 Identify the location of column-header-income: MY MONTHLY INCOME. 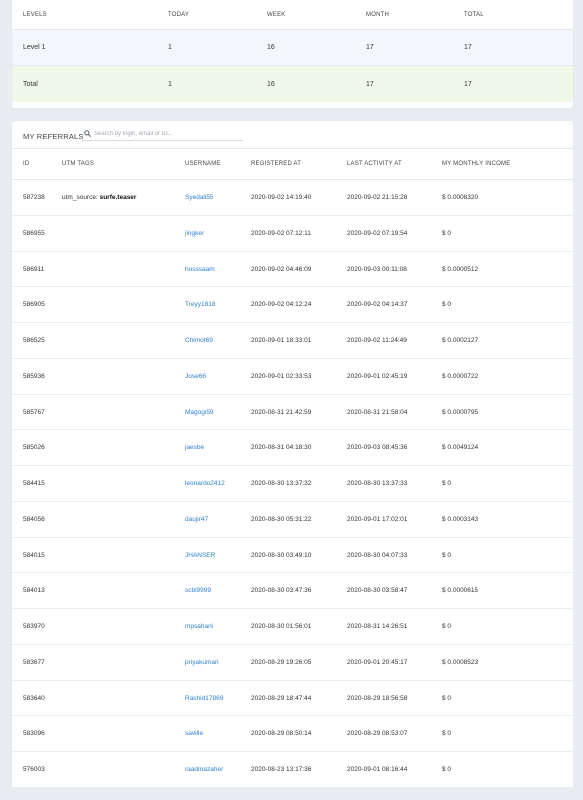
(476, 164).